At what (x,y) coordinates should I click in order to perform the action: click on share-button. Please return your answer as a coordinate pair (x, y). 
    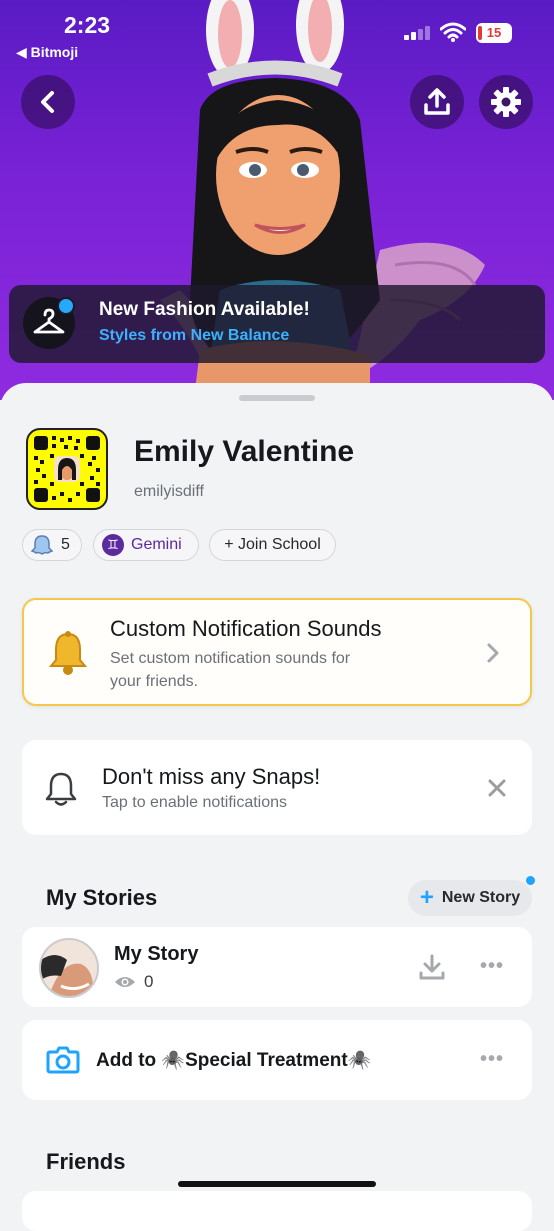
    Looking at the image, I should click on (437, 102).